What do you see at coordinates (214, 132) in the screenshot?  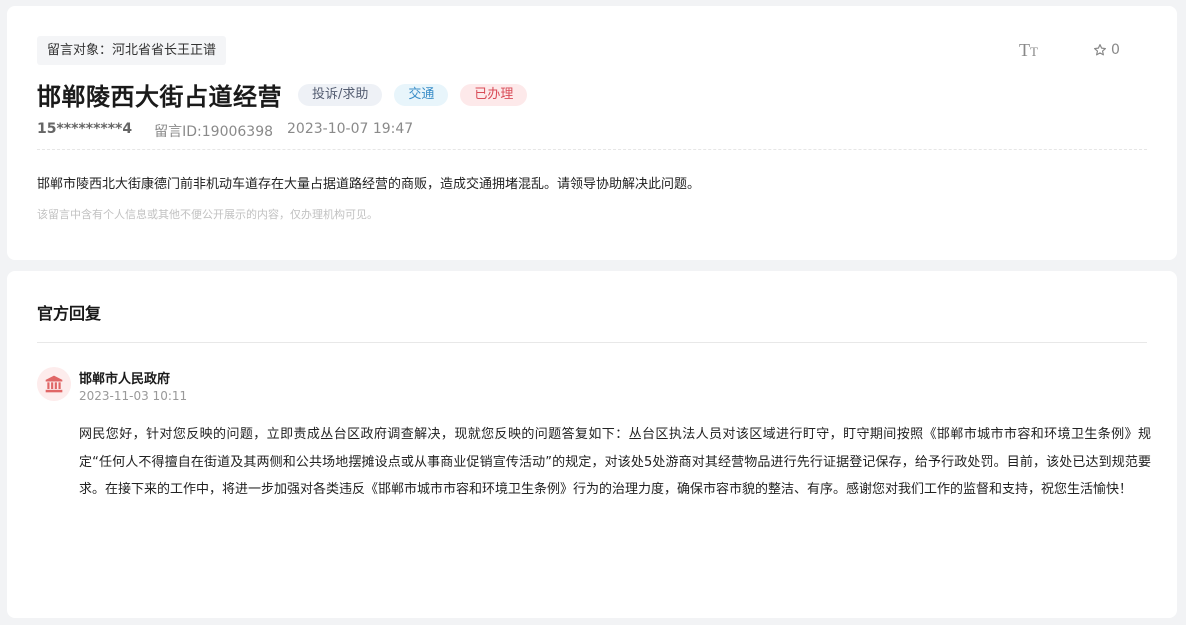 I see `message-id: 留言ID:19006398` at bounding box center [214, 132].